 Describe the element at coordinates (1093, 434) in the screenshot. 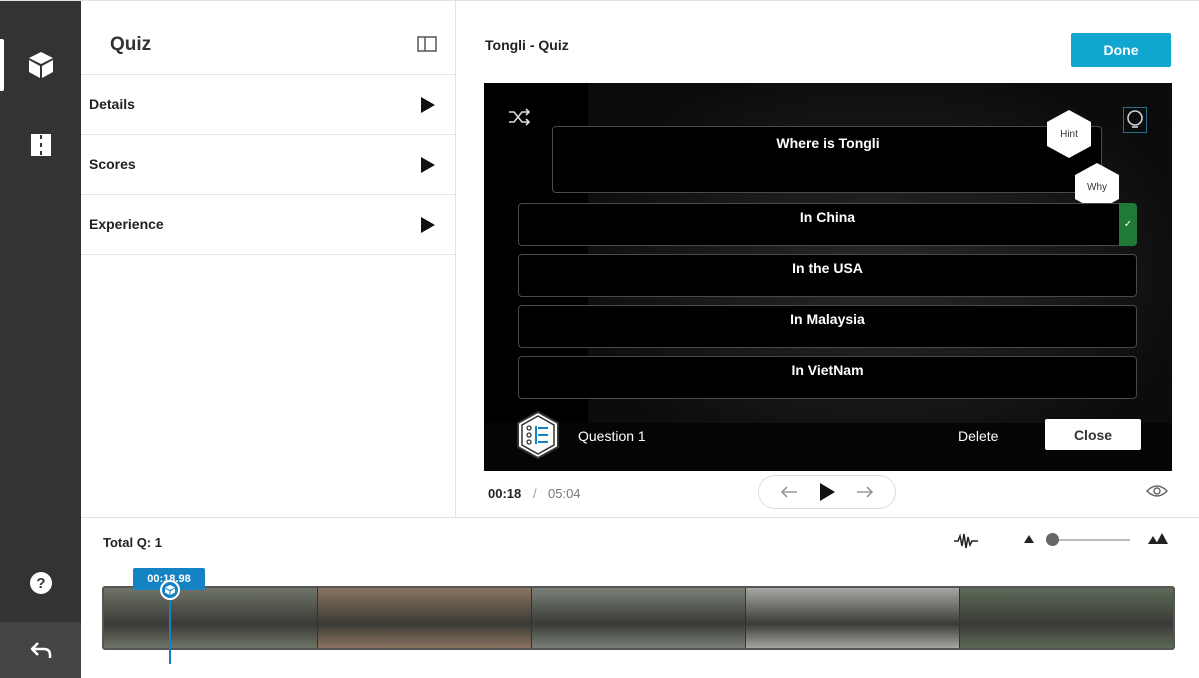

I see `close-button: Close` at that location.